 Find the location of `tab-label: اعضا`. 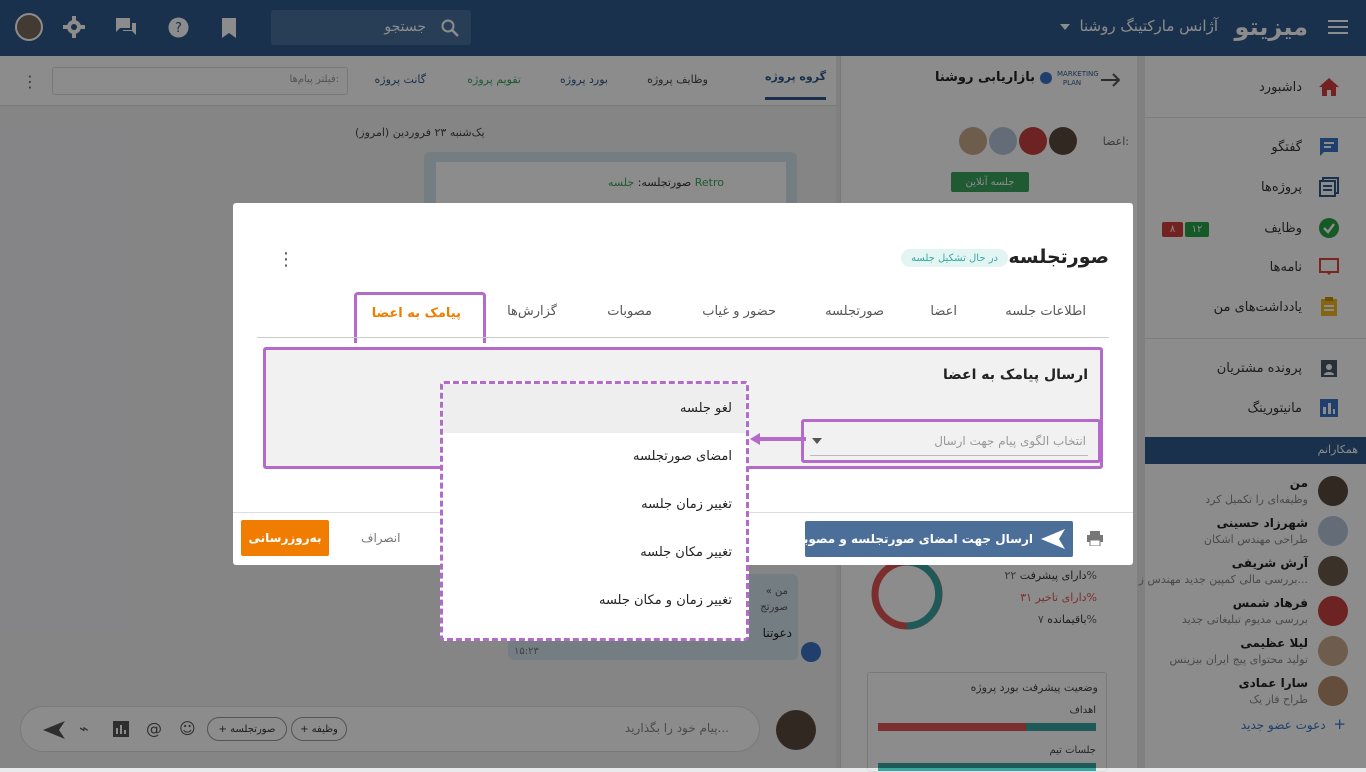

tab-label: اعضا is located at coordinates (943, 311).